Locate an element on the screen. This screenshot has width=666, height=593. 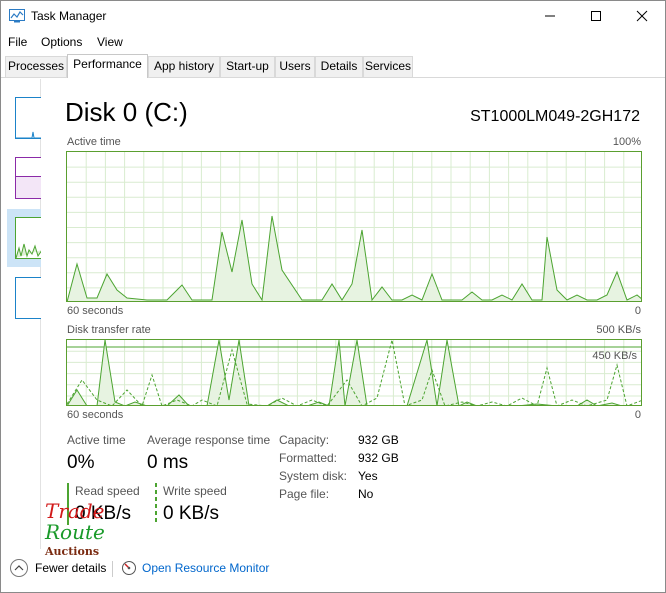
transfer-rate-max-label: 500 KB/s is located at coordinates (618, 330).